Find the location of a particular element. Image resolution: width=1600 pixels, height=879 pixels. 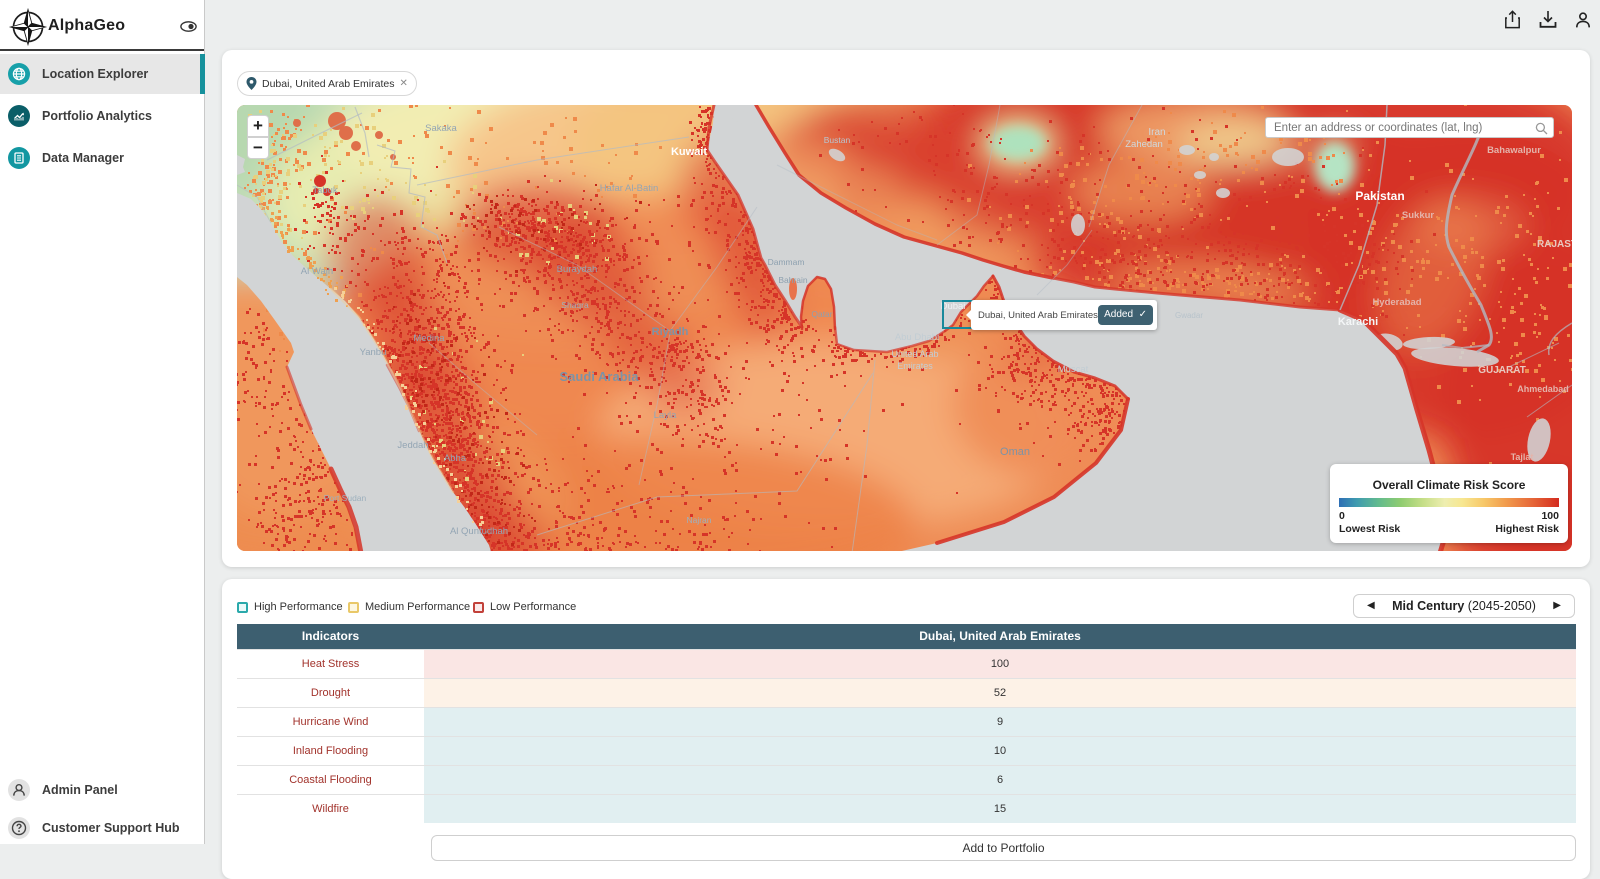

svg-text: Abha is located at coordinates (455, 458).